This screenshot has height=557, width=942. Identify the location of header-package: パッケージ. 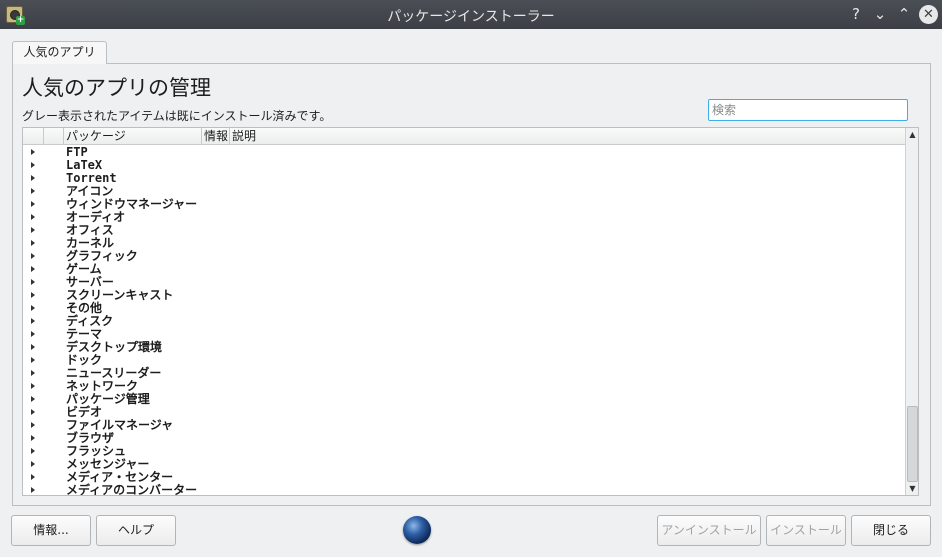
(132, 136).